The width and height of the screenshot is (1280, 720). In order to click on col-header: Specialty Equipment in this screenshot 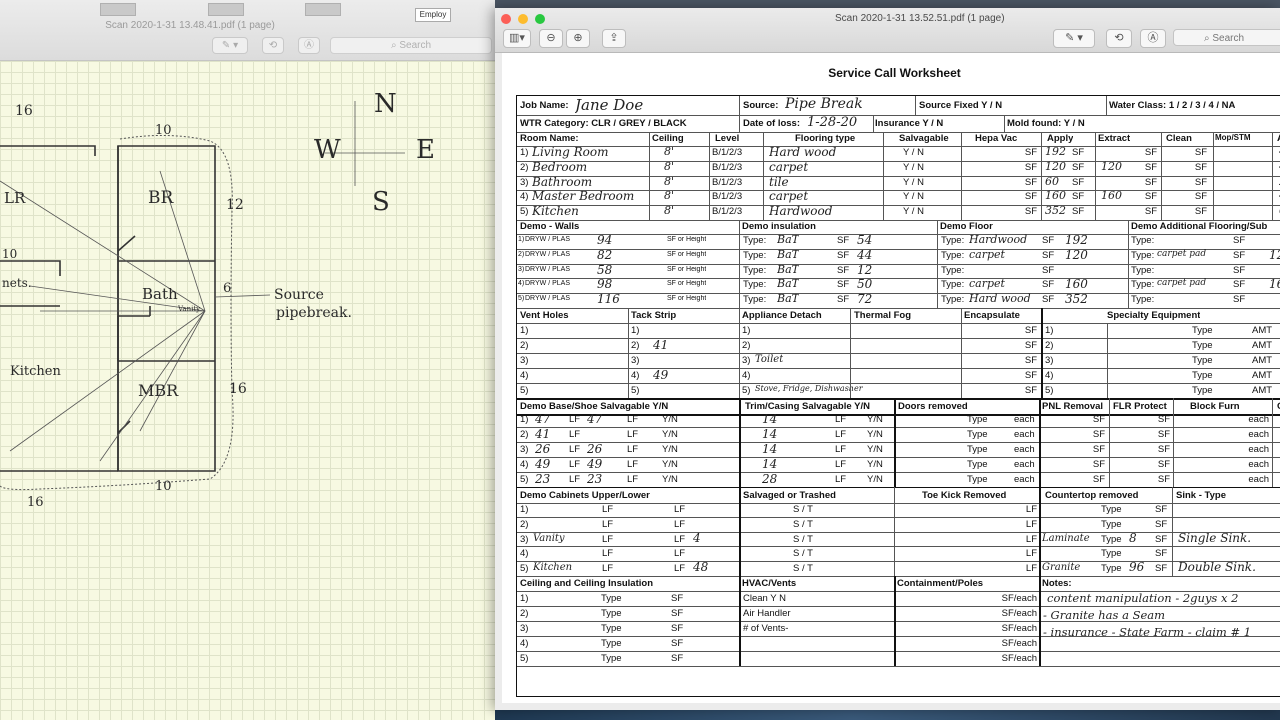, I will do `click(1154, 315)`.